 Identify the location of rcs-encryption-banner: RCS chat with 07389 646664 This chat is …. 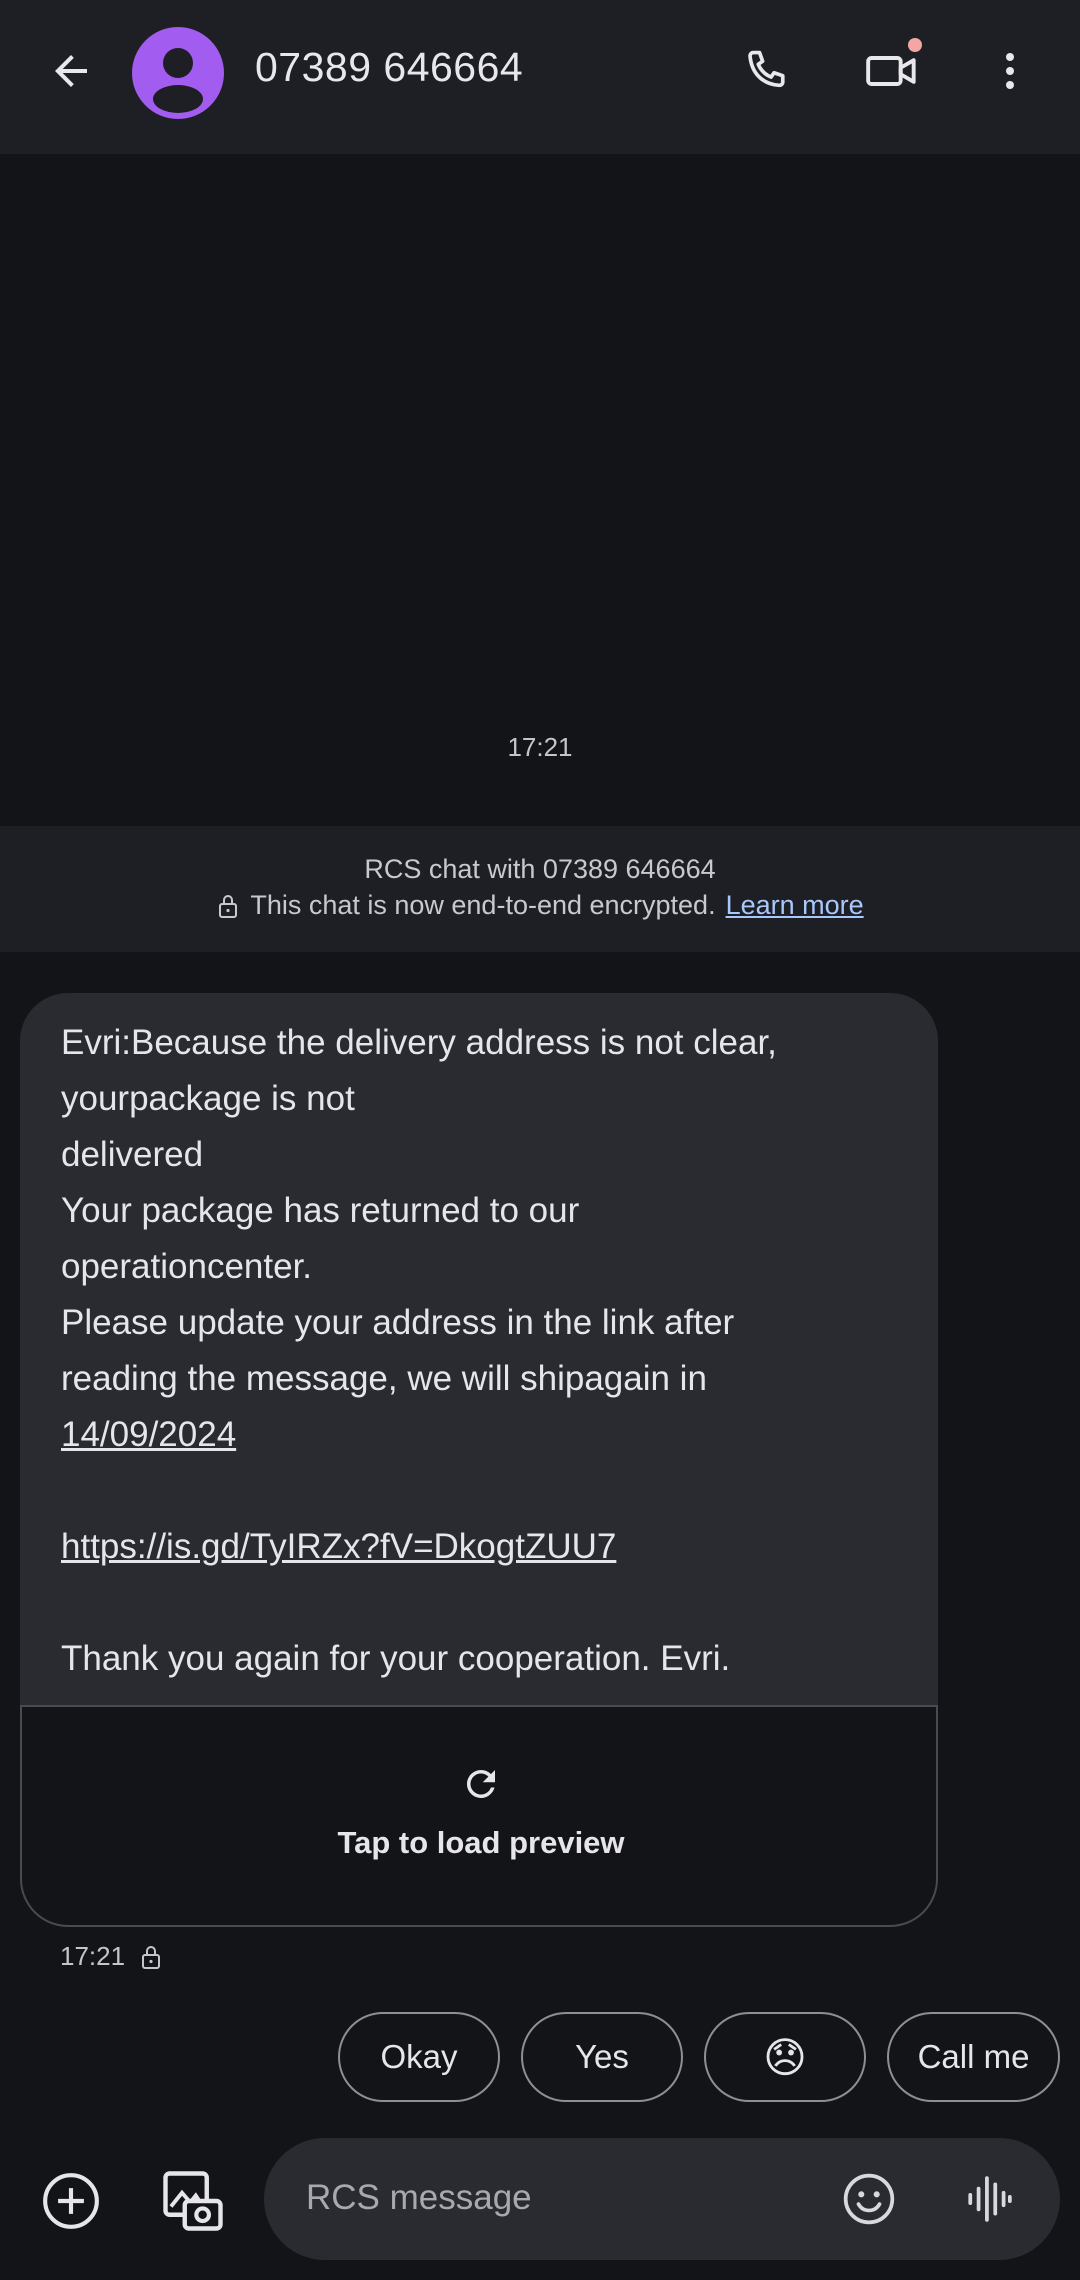
(540, 889).